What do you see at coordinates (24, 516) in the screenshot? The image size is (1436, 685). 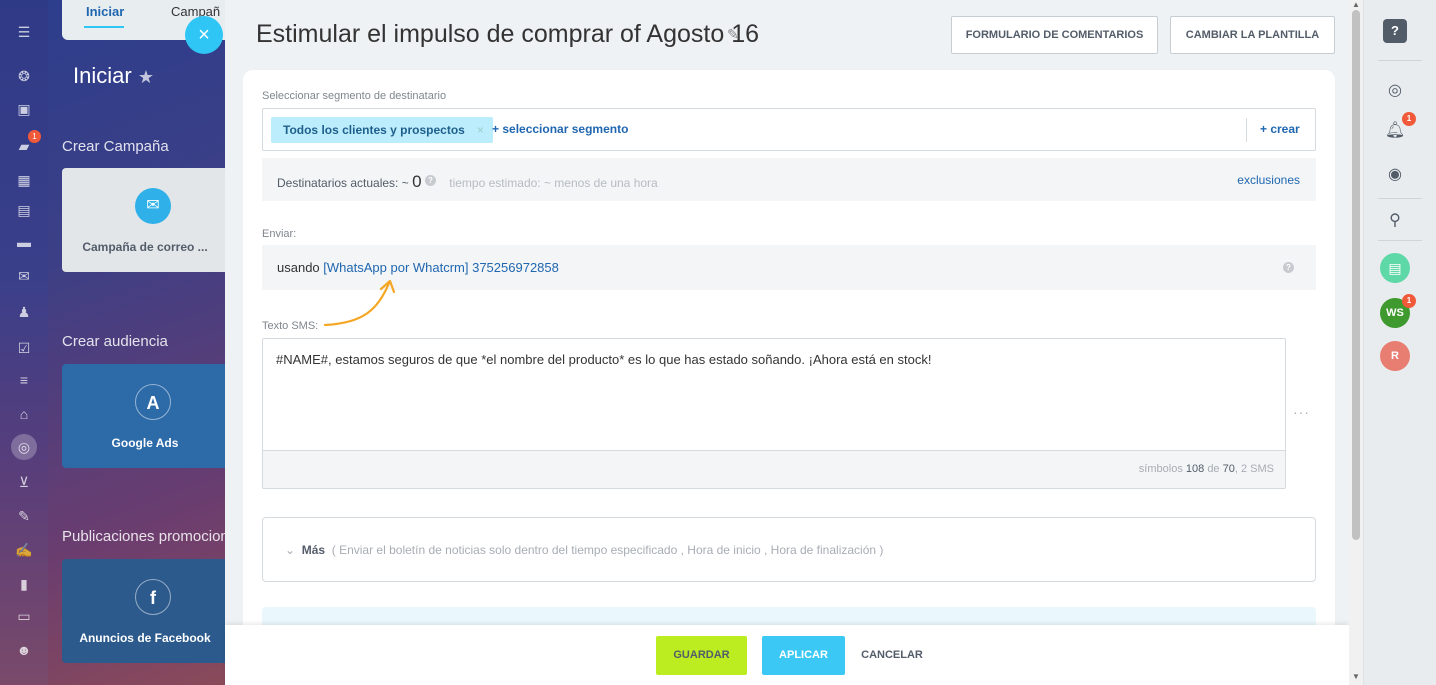 I see `sign-icon: ✎` at bounding box center [24, 516].